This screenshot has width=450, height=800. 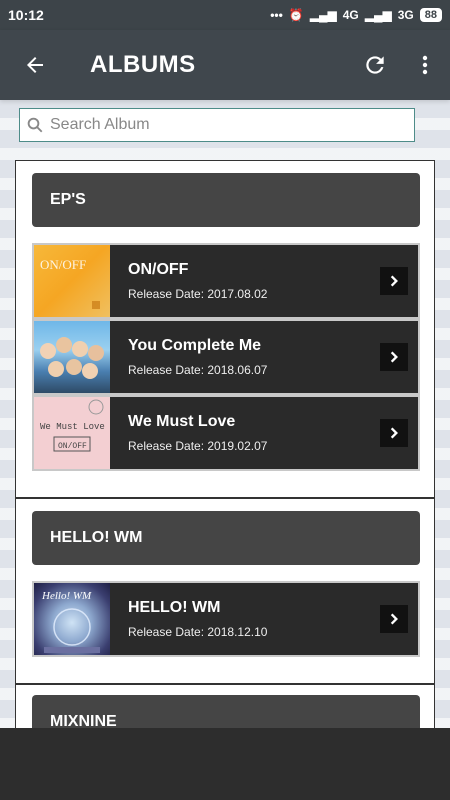 I want to click on album-title: HELLO! WM, so click(x=174, y=607).